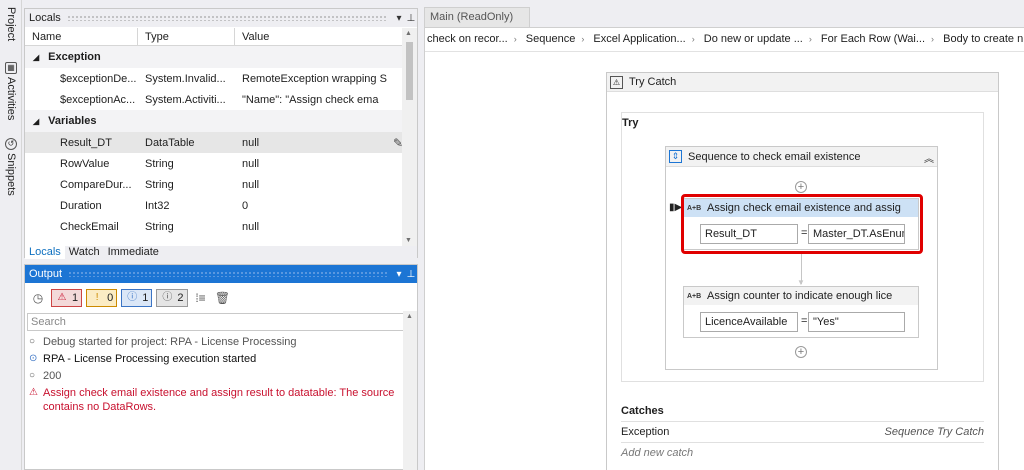 The width and height of the screenshot is (1024, 470). I want to click on row-value: RemoteException wrapping S, so click(314, 78).